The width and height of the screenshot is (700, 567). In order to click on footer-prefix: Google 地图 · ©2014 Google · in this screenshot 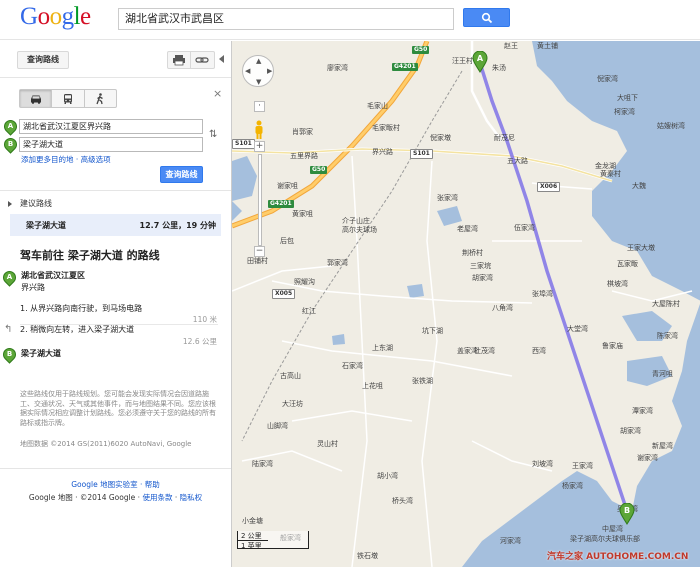, I will do `click(85, 497)`.